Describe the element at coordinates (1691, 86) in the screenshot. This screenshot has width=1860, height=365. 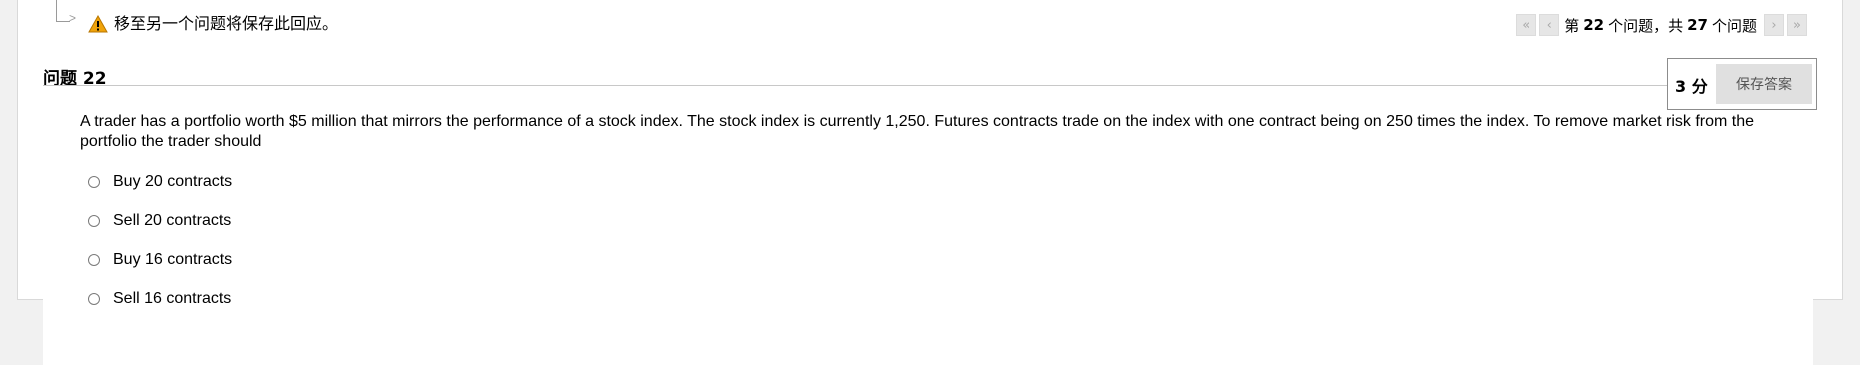
I see `question-points: 3 分` at that location.